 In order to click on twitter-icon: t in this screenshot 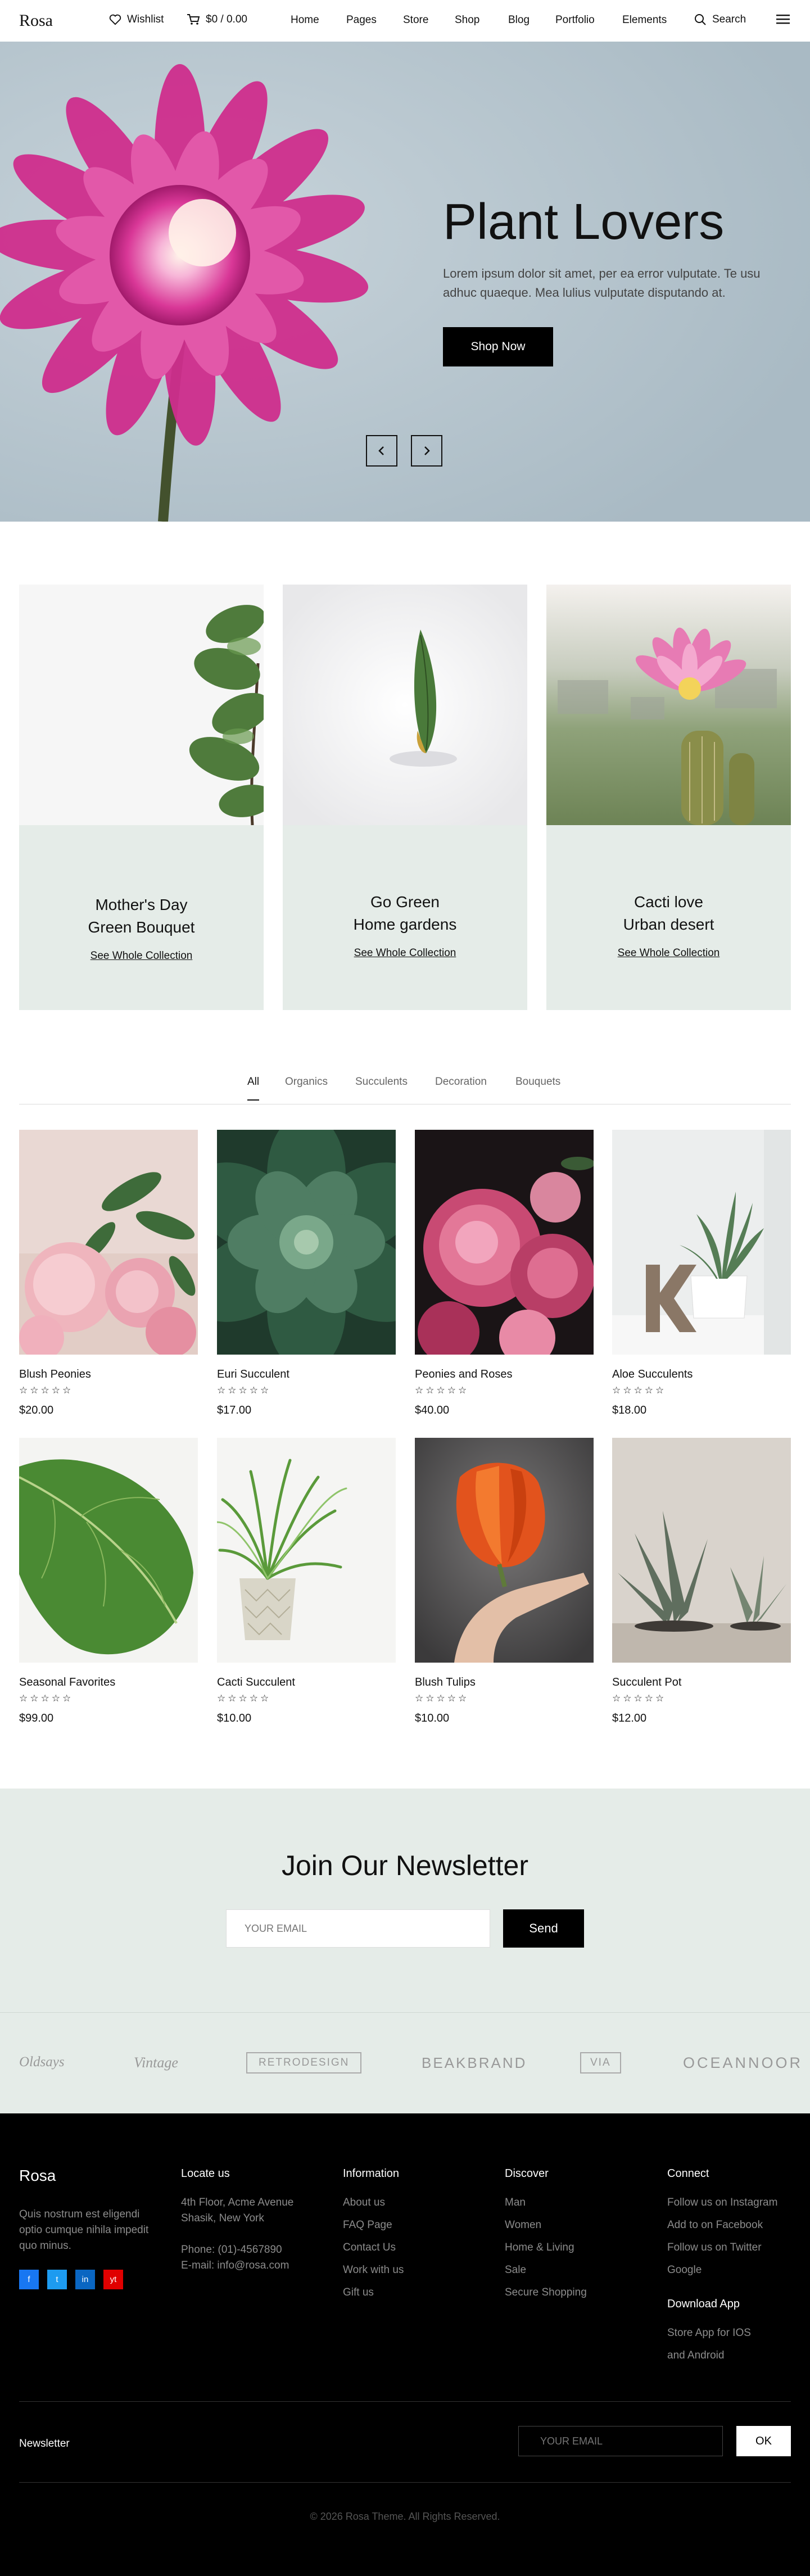, I will do `click(57, 2279)`.